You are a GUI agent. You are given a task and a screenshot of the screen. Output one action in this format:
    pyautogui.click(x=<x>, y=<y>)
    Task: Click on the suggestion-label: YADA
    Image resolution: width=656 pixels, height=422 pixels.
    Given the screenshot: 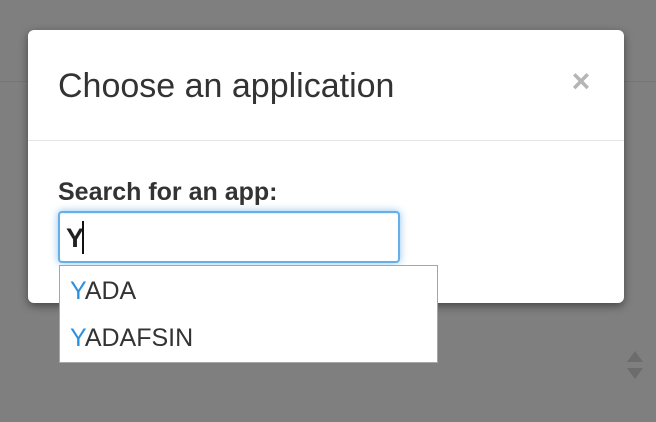 What is the action you would take?
    pyautogui.click(x=103, y=291)
    